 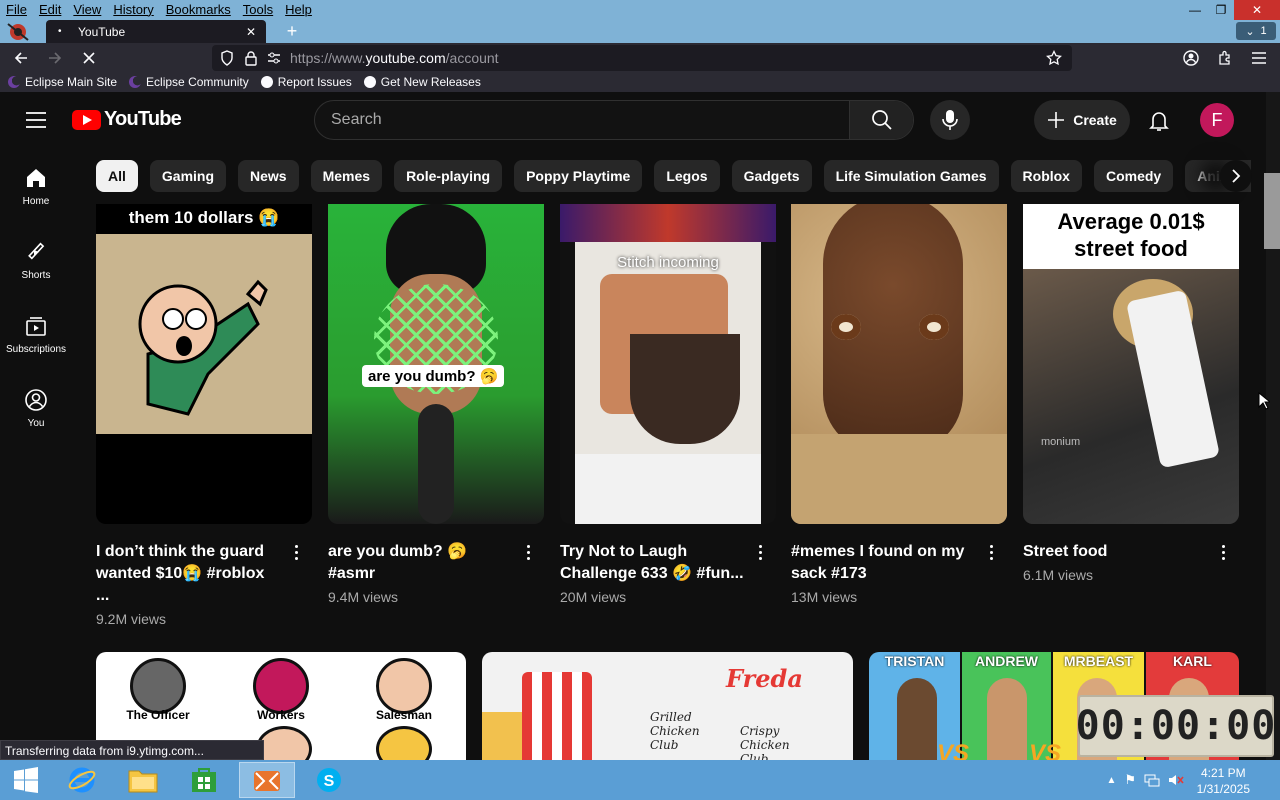 I want to click on windows-logo-icon, so click(x=26, y=780).